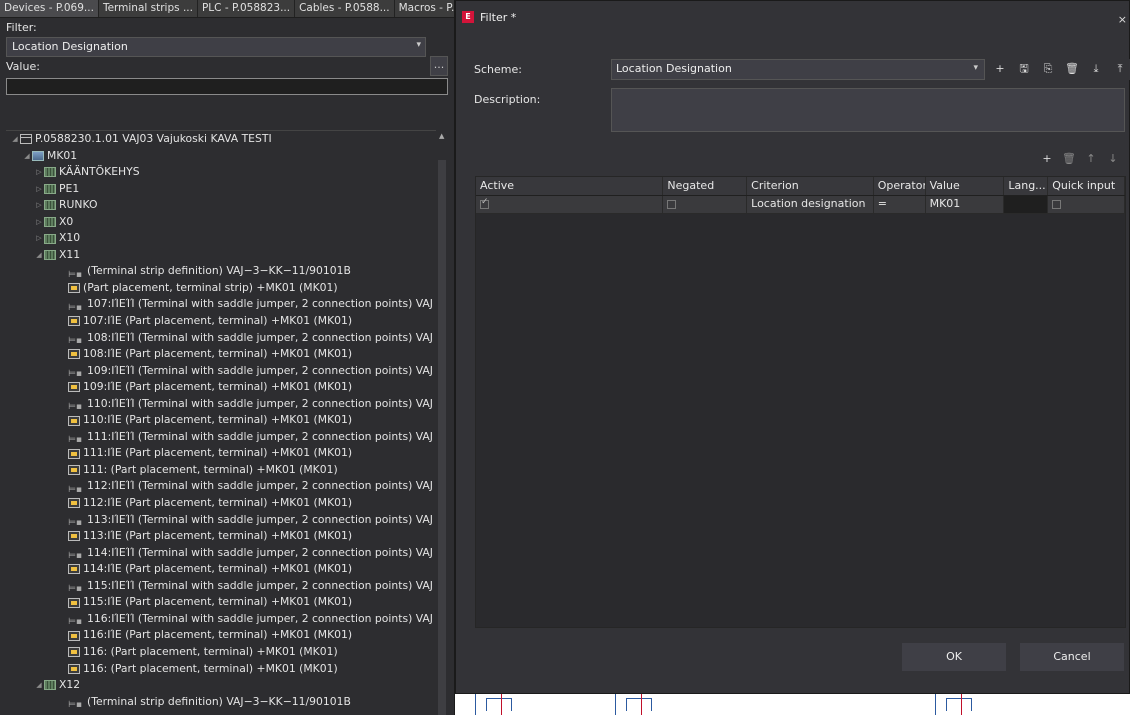 The height and width of the screenshot is (715, 1130). I want to click on tree-node: ▷ KÄÄNTÖKEHYS, so click(221, 172).